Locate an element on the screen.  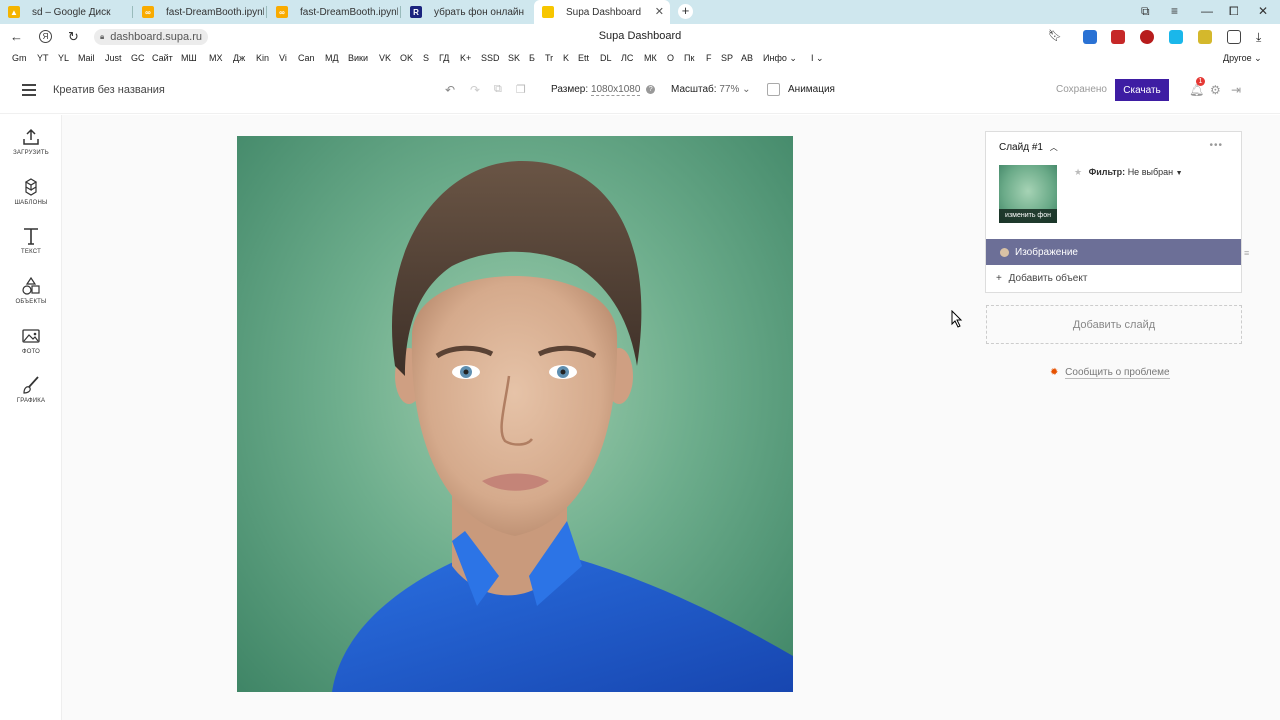
other-bookmarks: Другое ⌄ is located at coordinates (1242, 58).